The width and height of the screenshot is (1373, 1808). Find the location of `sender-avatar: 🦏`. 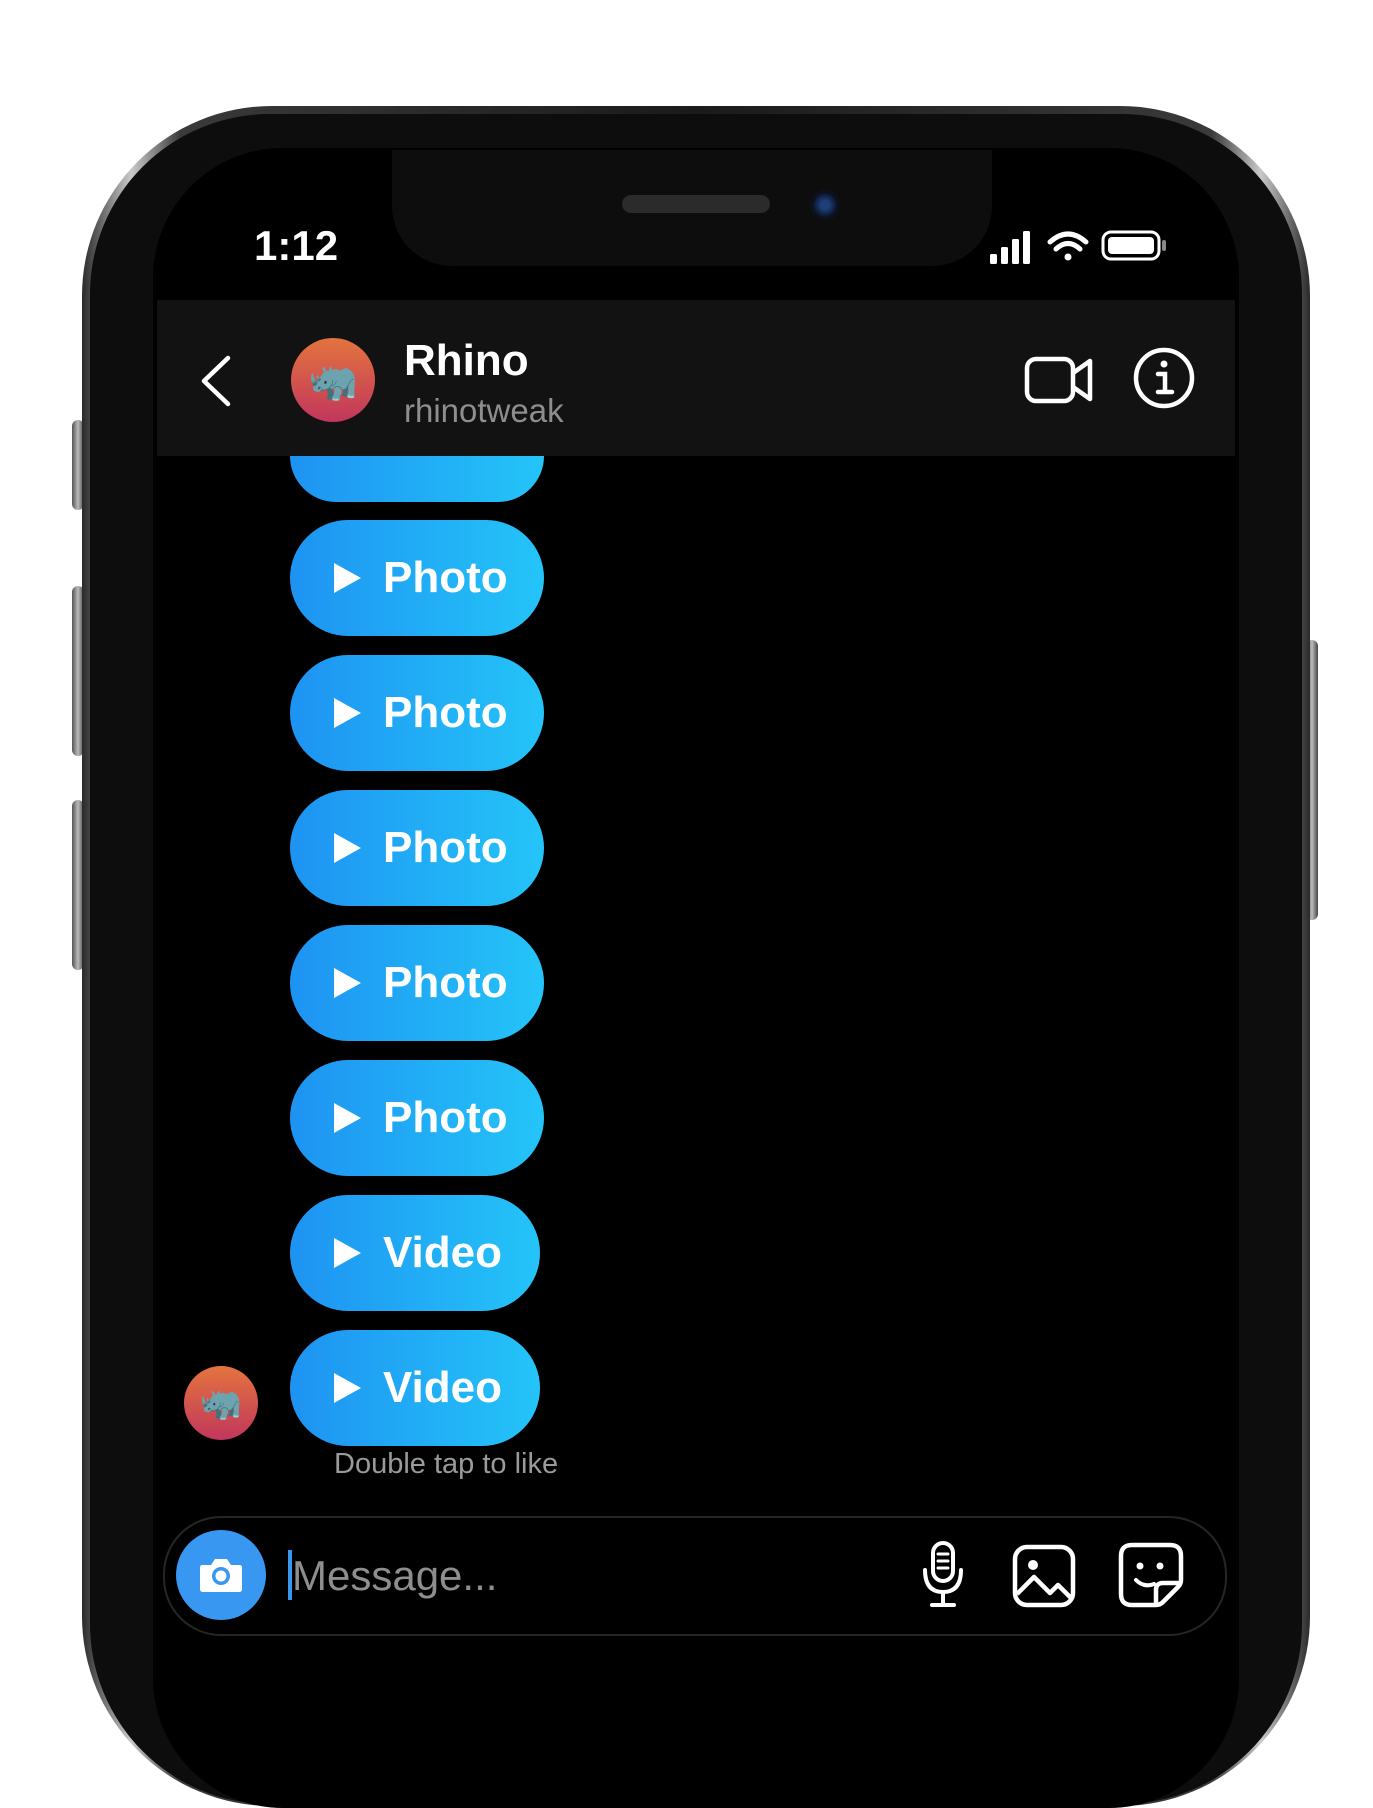

sender-avatar: 🦏 is located at coordinates (221, 1403).